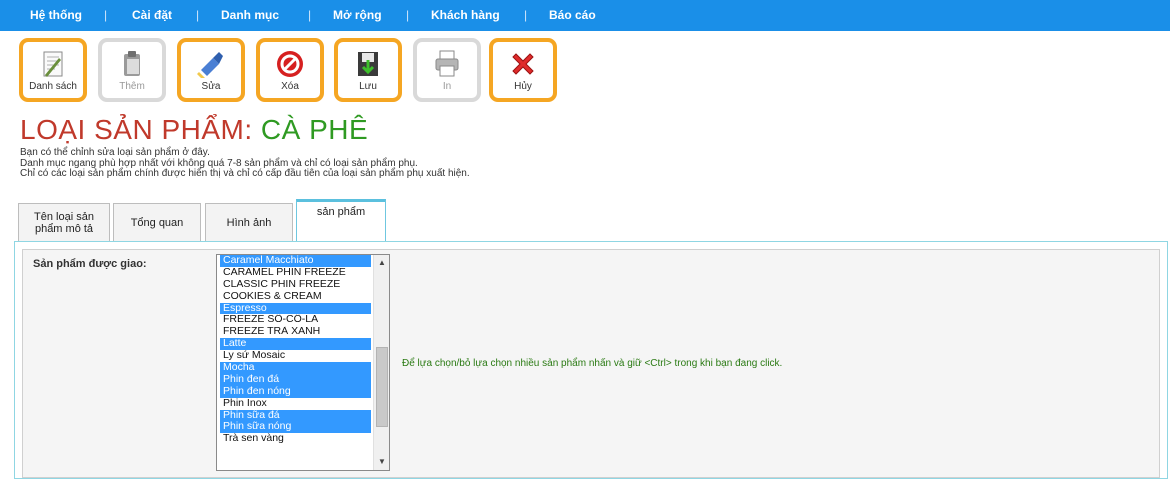  I want to click on listbox-option: CLASSIC PHIN FREEZE, so click(295, 285).